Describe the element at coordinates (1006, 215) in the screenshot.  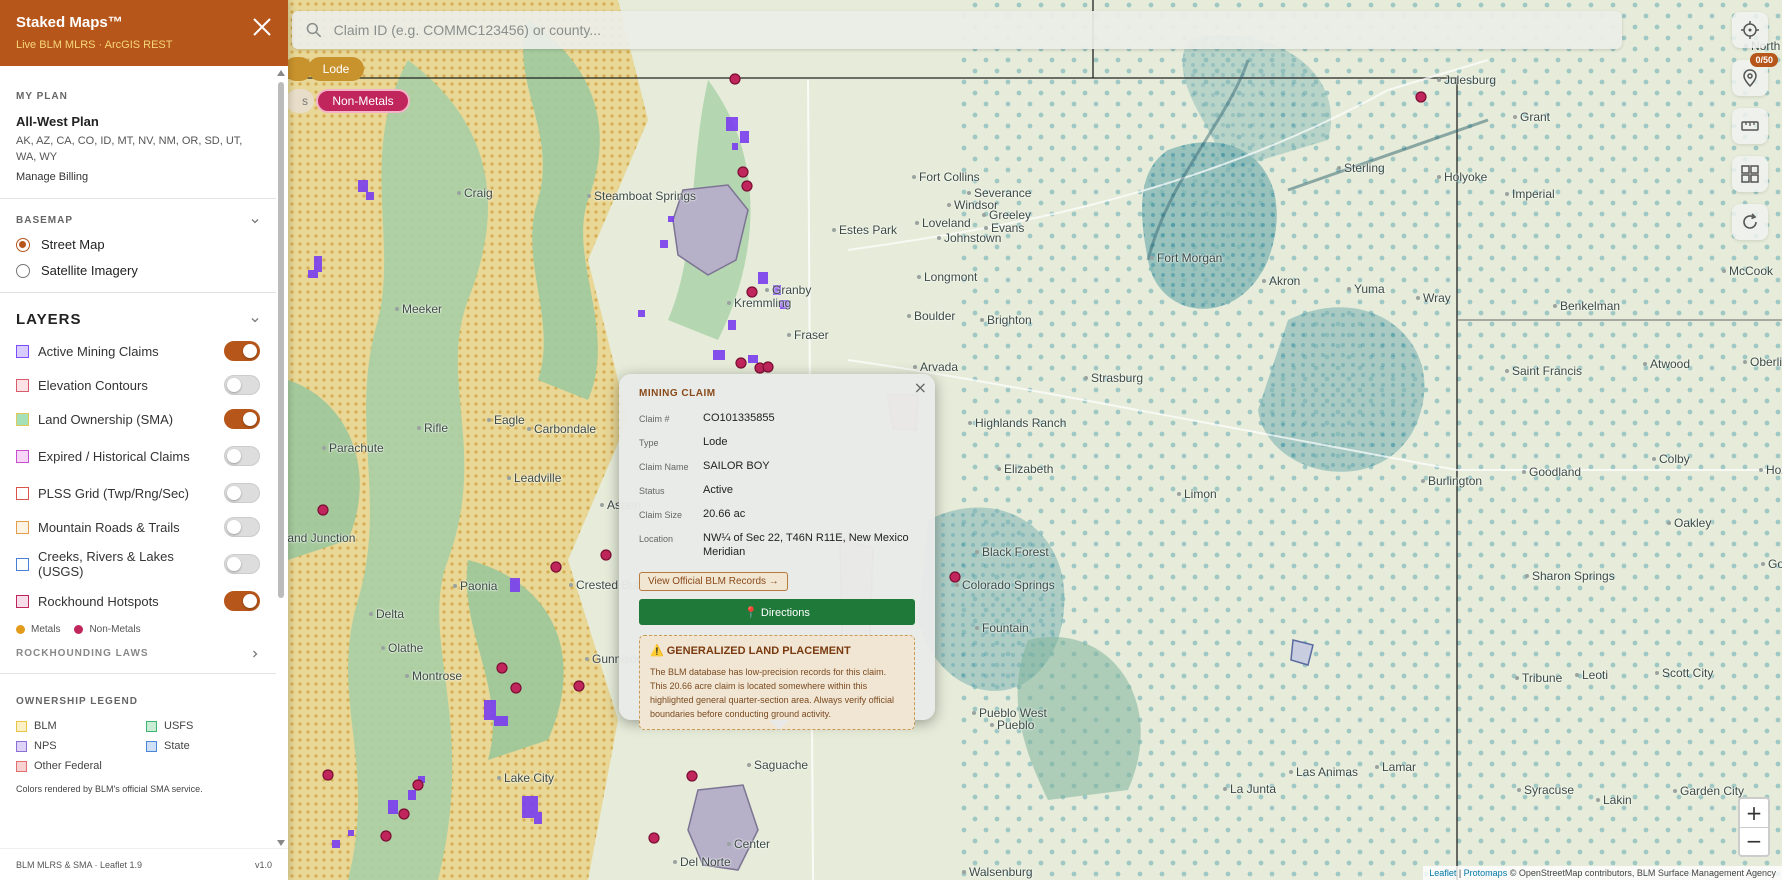
I see `place-label: Greeley` at that location.